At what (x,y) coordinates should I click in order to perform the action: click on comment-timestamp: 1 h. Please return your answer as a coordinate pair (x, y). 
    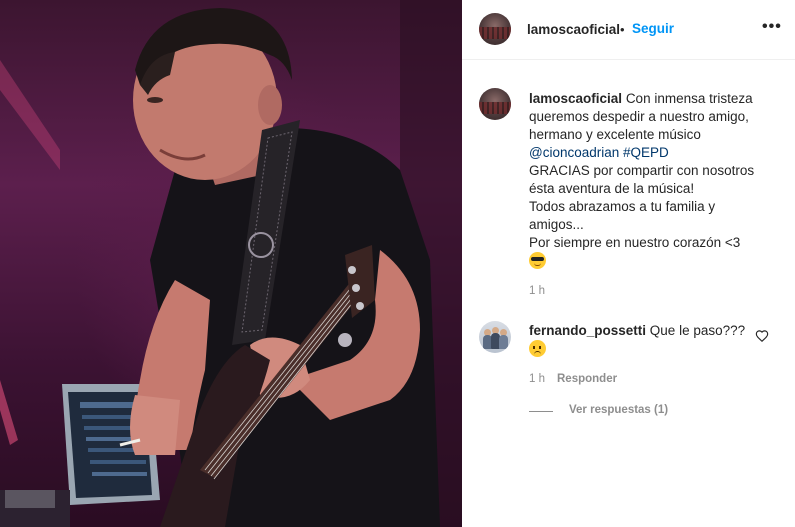
    Looking at the image, I should click on (537, 379).